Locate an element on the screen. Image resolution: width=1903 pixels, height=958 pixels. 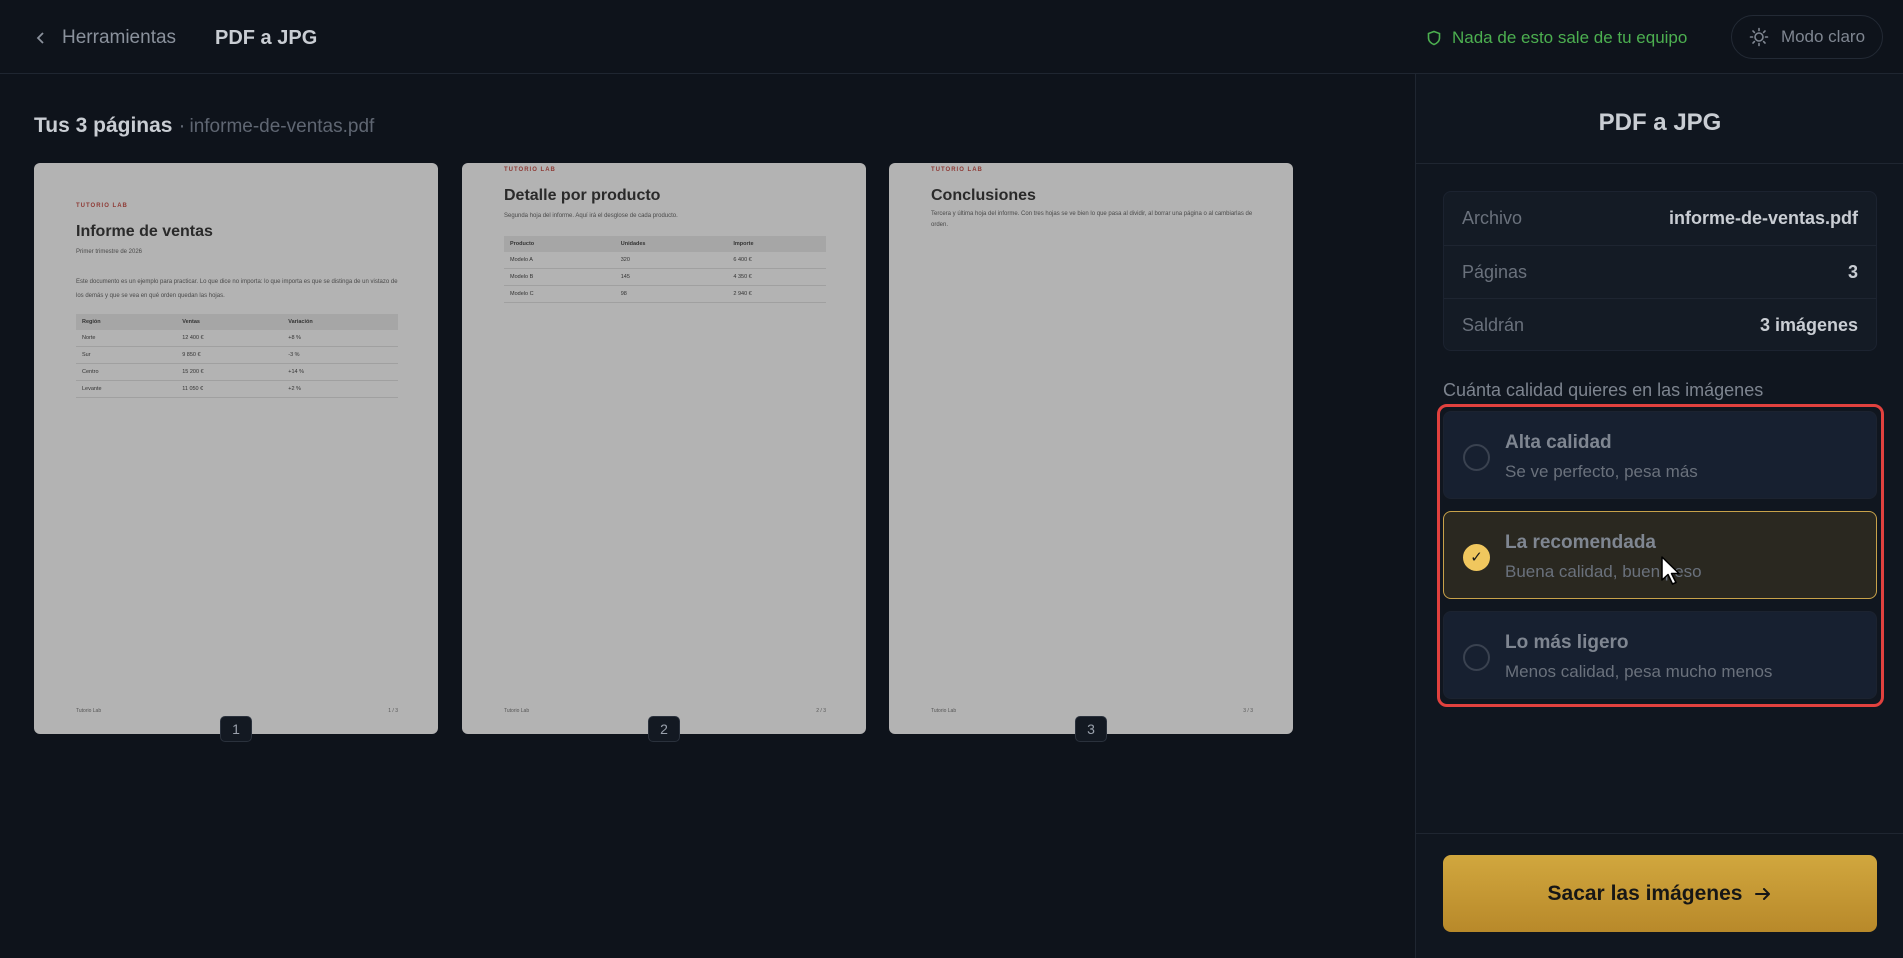
table-row: Centro 15 200 € +14 % is located at coordinates (237, 372).